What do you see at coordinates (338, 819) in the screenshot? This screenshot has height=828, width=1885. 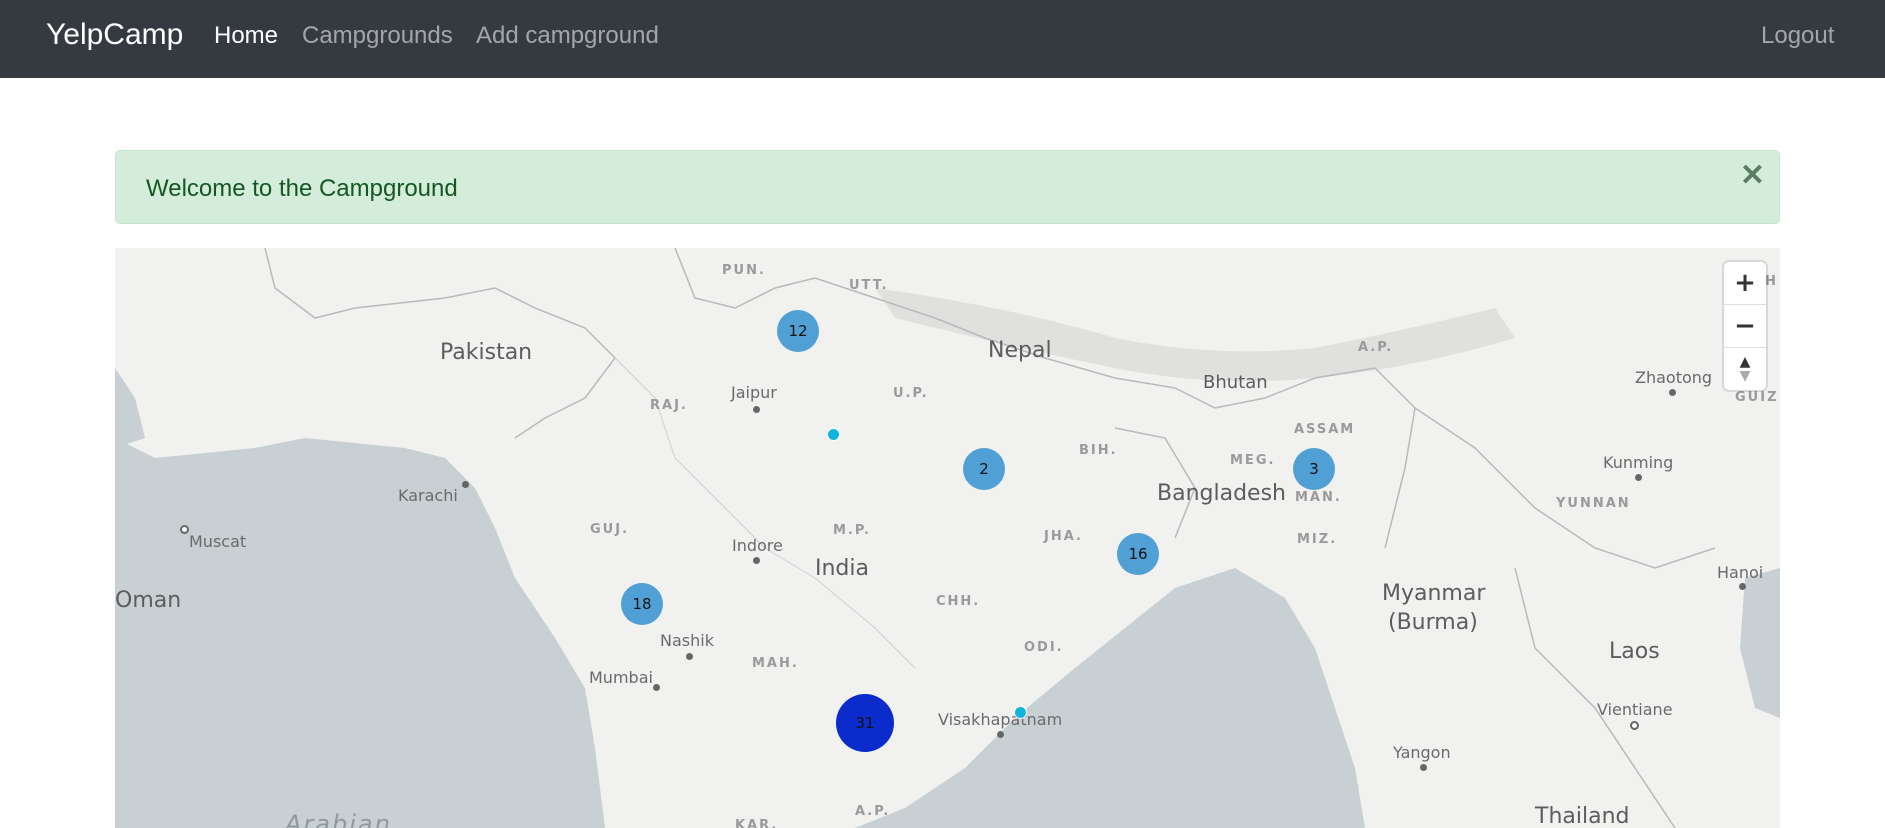 I see `sea-label: Arabian` at bounding box center [338, 819].